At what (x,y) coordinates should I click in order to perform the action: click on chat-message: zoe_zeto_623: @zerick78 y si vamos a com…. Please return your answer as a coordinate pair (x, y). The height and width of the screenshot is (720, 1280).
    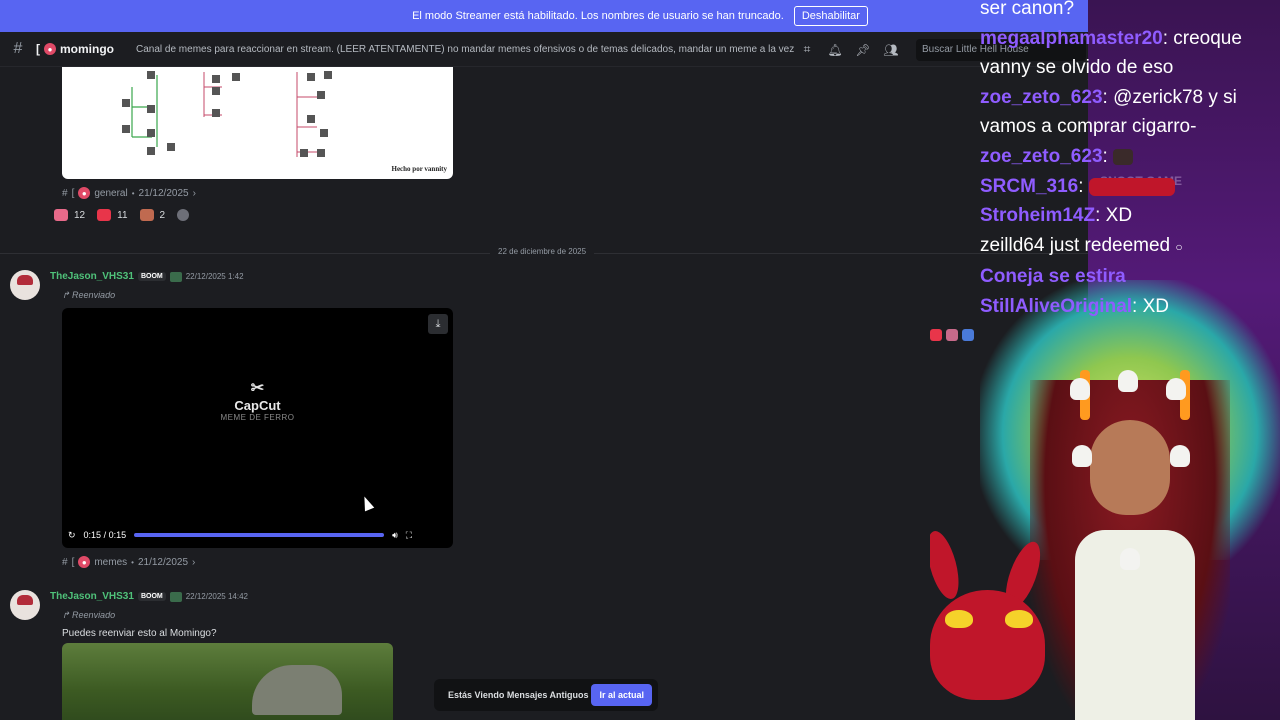
    Looking at the image, I should click on (1108, 112).